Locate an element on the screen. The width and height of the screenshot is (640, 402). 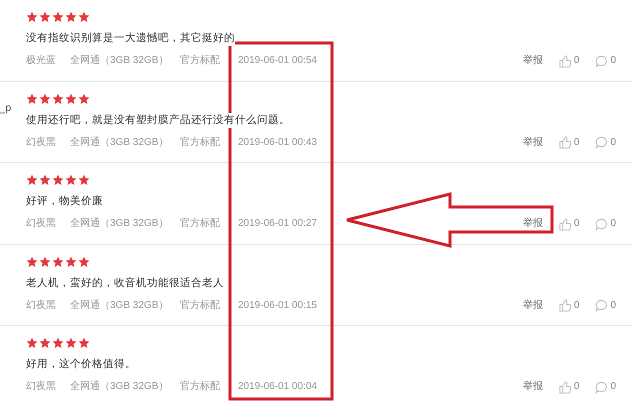
review-text: 老人机，蛮好的，收音机功能很适合老人 is located at coordinates (125, 283).